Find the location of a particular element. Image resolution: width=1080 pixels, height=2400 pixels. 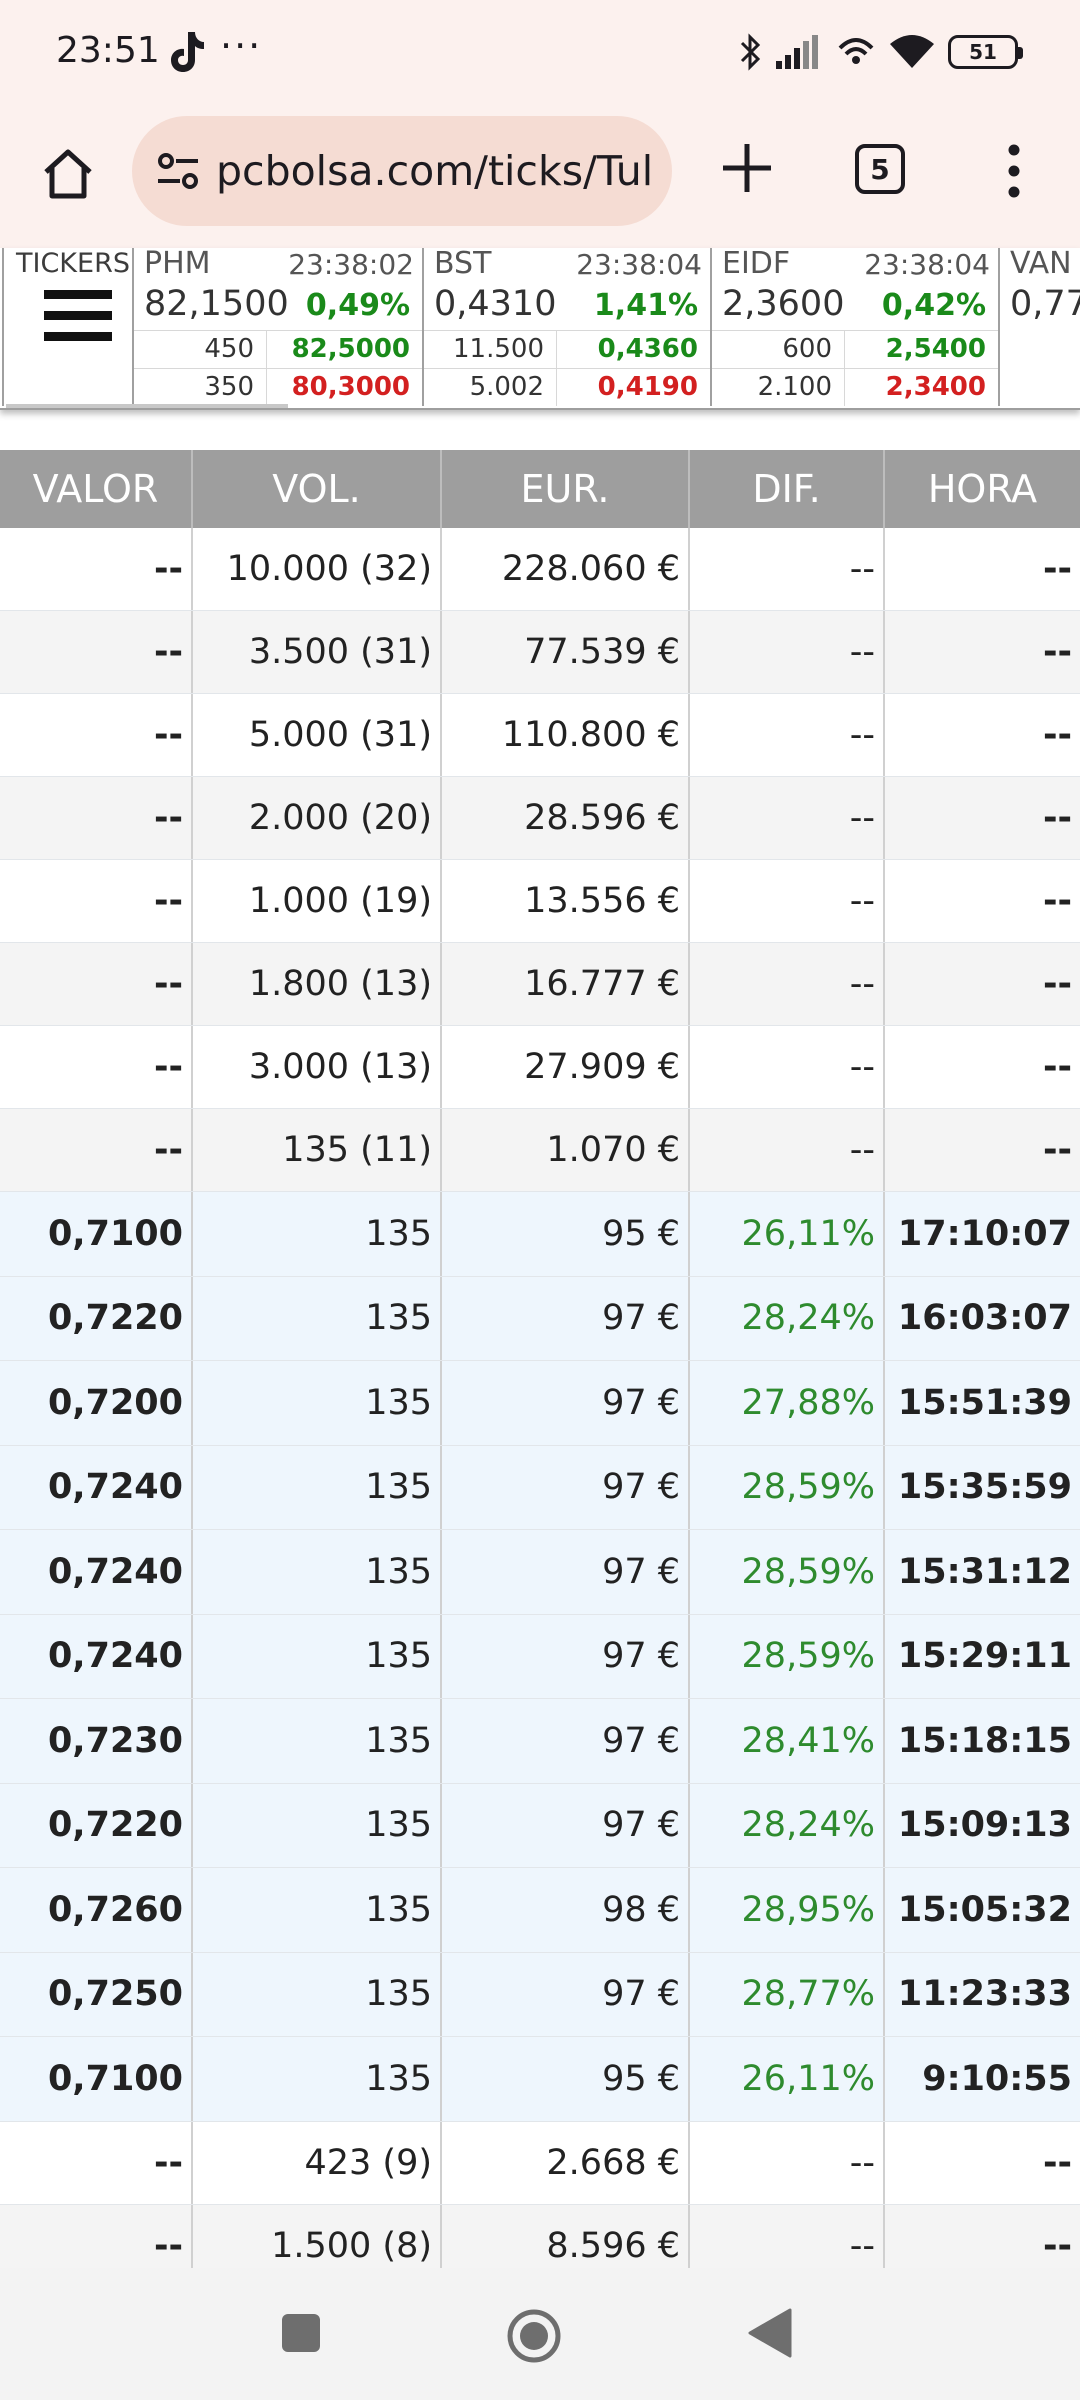

trade-row: 0,7240 135 97 €28,59% 15:29:11 is located at coordinates (540, 1656).